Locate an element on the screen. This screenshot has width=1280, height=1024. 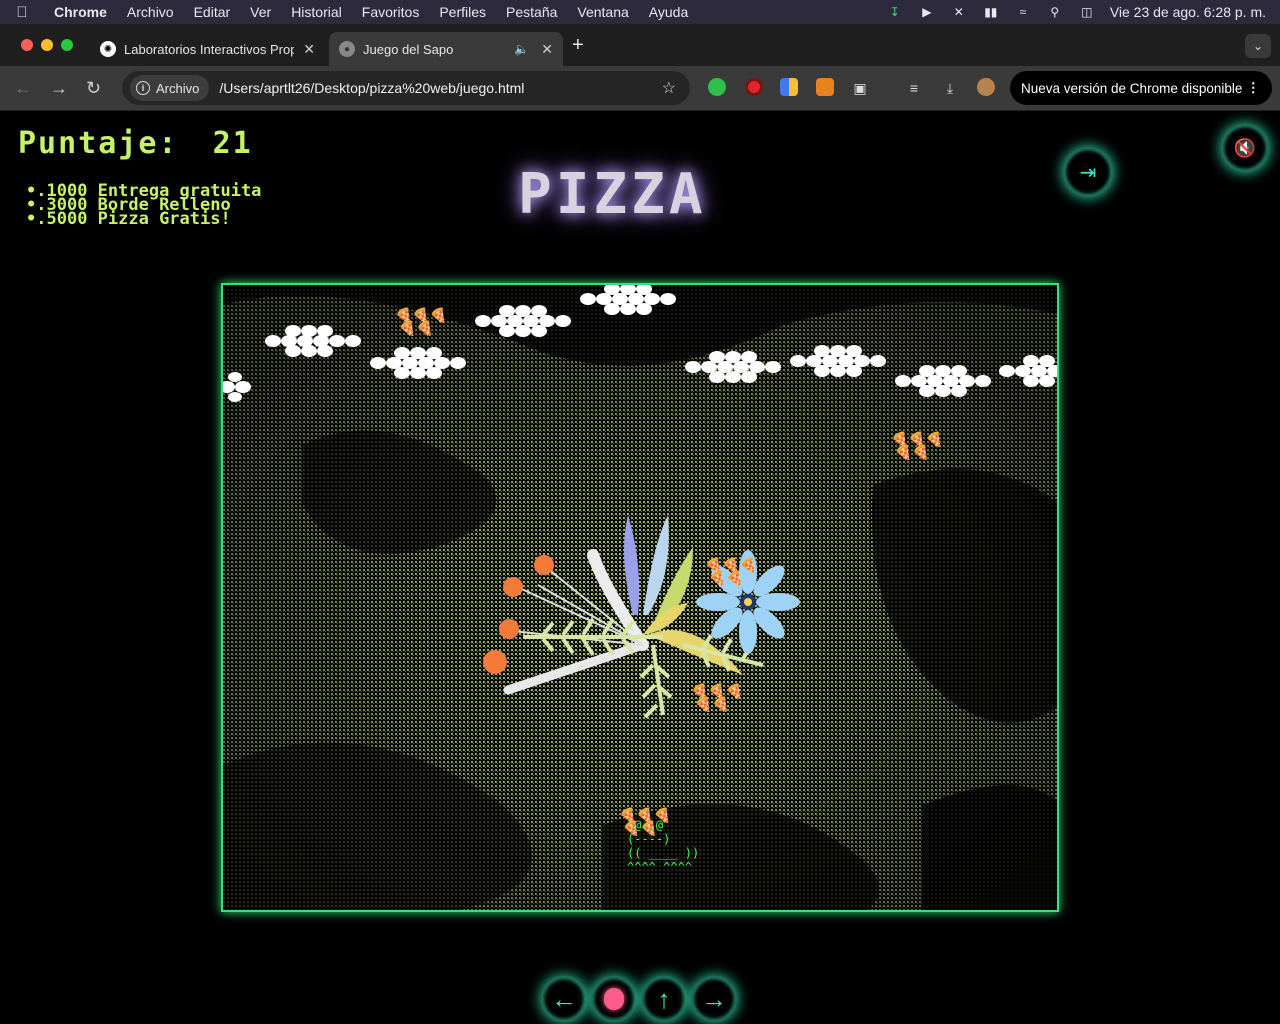
site-info-chip: i Archivo is located at coordinates (170, 88).